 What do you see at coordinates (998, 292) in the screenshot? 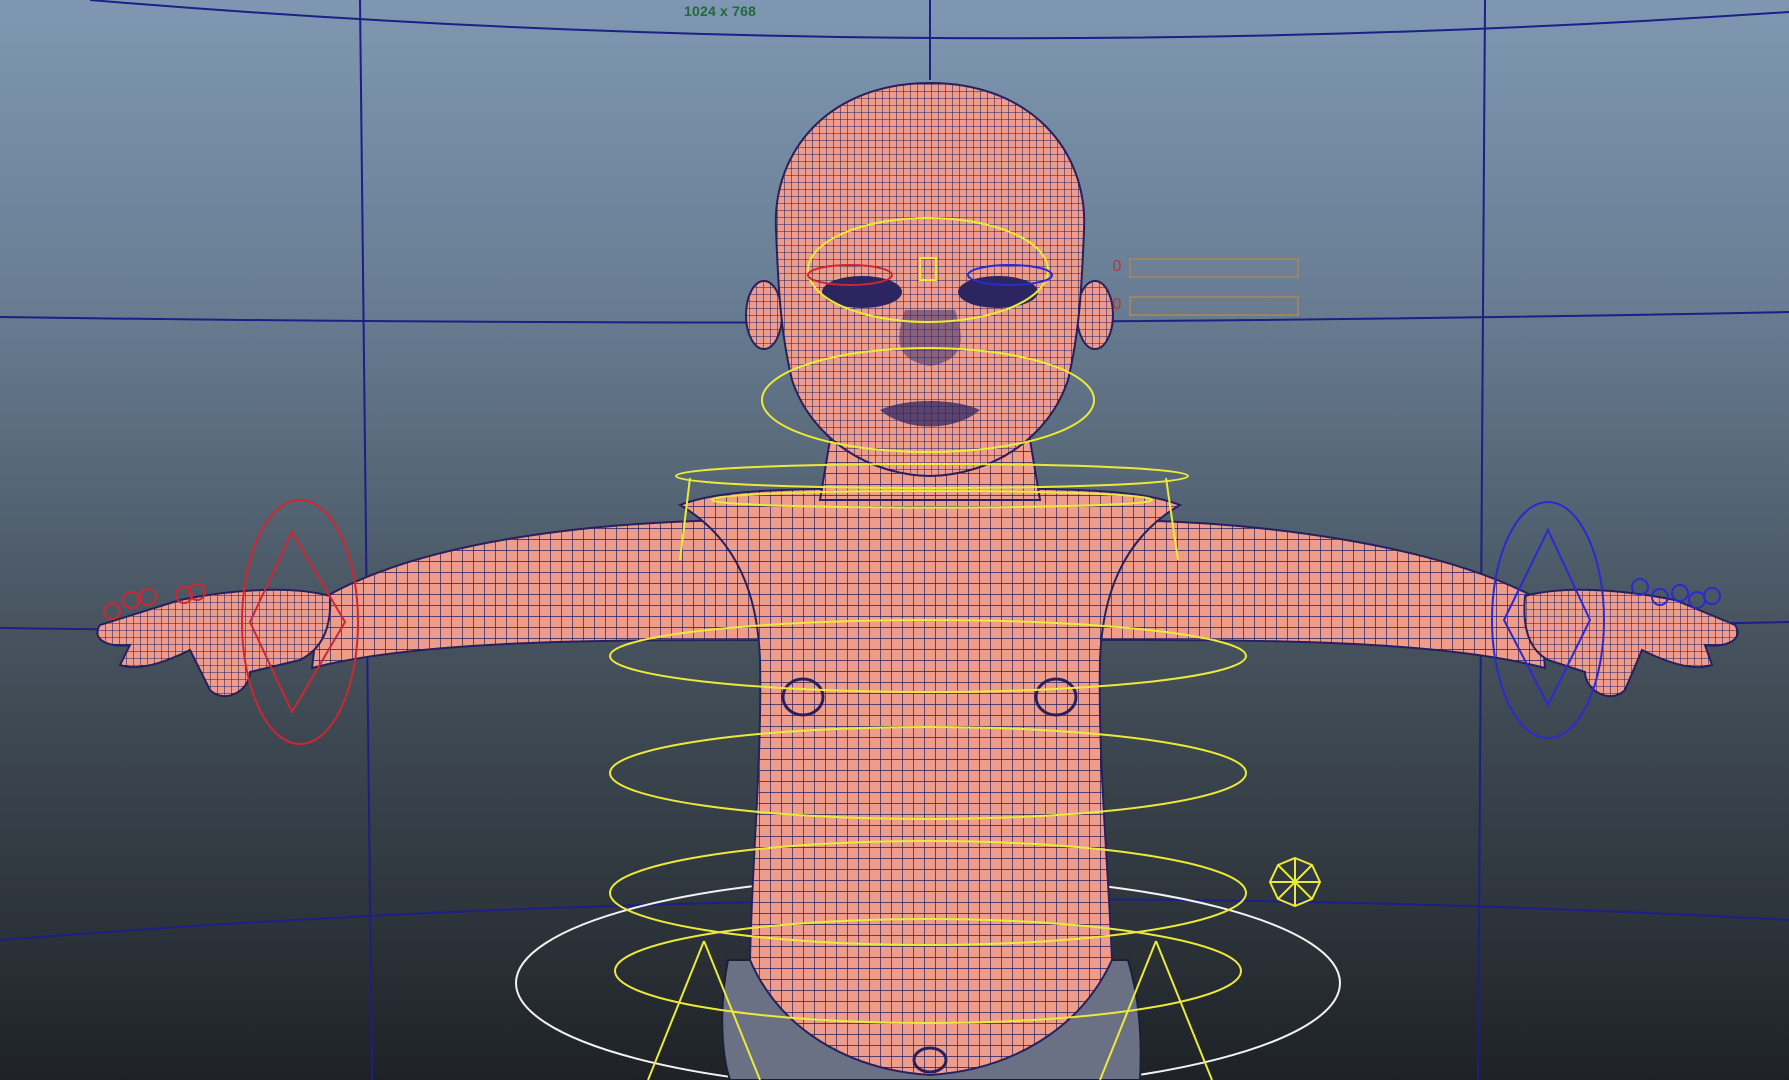
I see `right-eye-socket` at bounding box center [998, 292].